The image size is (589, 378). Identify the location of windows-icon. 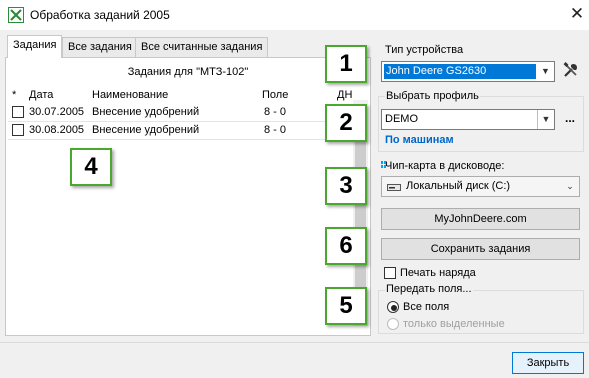
(383, 164).